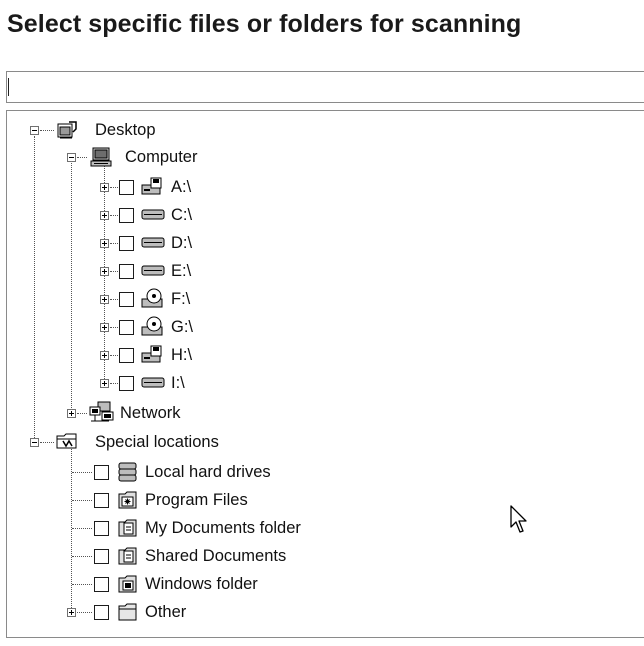  I want to click on desktop-collapse-toggle, so click(34, 130).